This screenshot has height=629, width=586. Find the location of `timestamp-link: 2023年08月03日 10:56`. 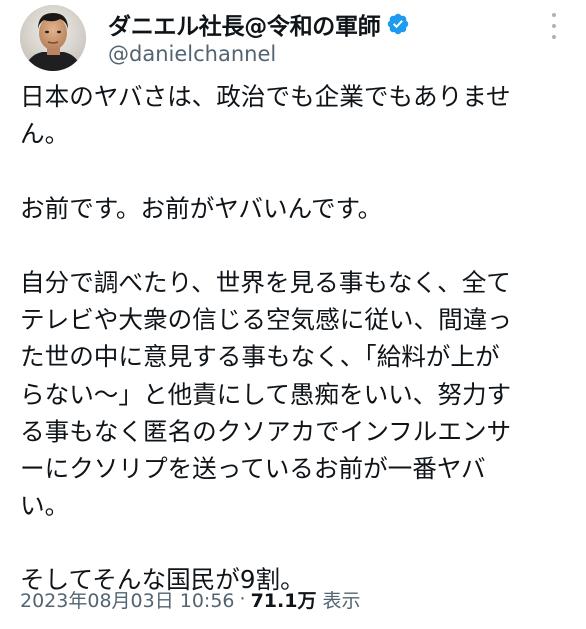

timestamp-link: 2023年08月03日 10:56 is located at coordinates (127, 599).